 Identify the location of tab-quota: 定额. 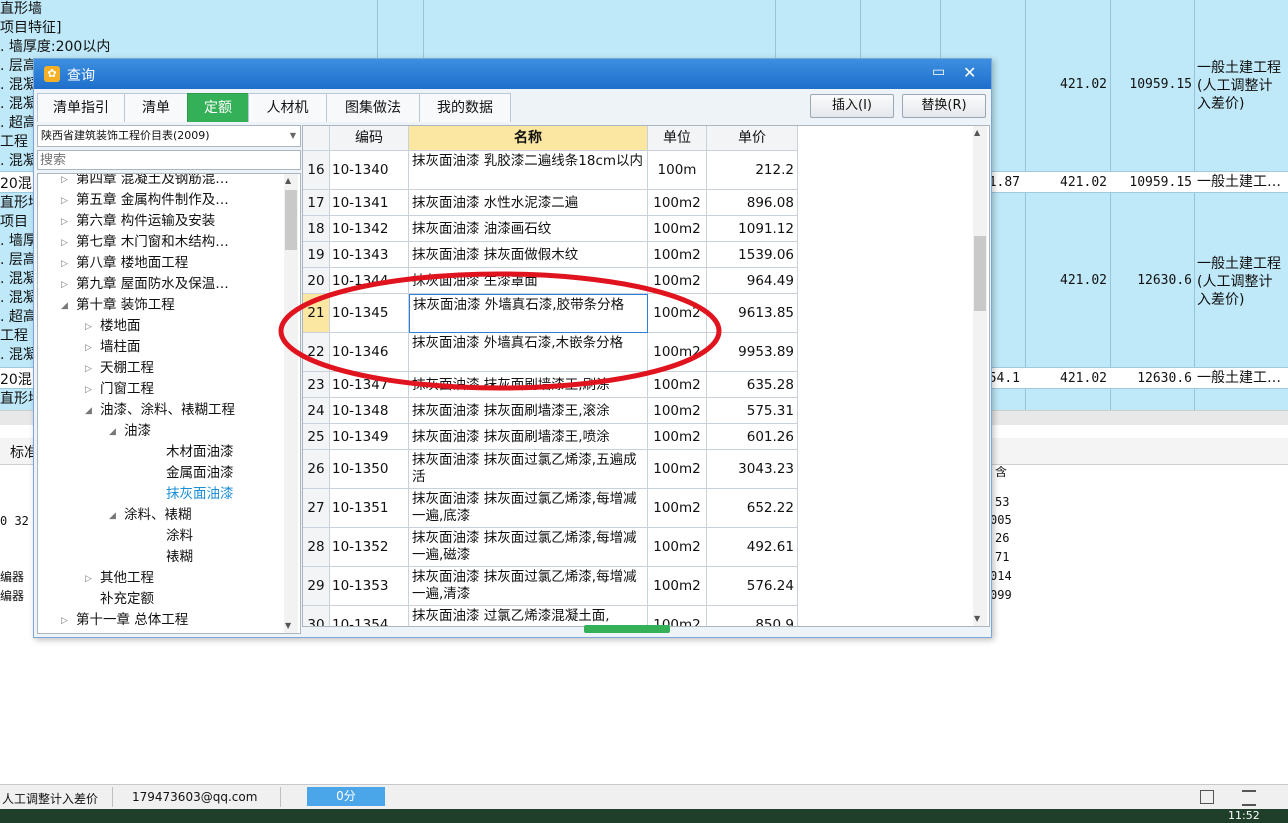
(218, 107).